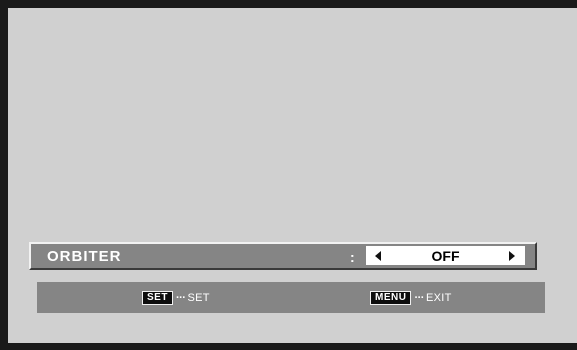 This screenshot has width=577, height=350. I want to click on orbiter-value: OFF, so click(445, 256).